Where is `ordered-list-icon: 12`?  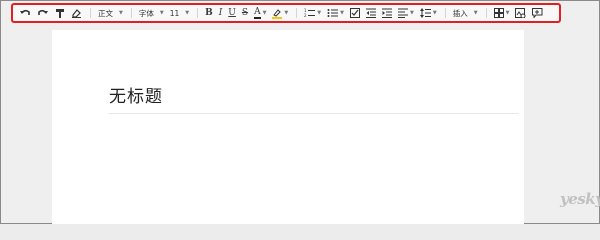 ordered-list-icon: 12 is located at coordinates (310, 13).